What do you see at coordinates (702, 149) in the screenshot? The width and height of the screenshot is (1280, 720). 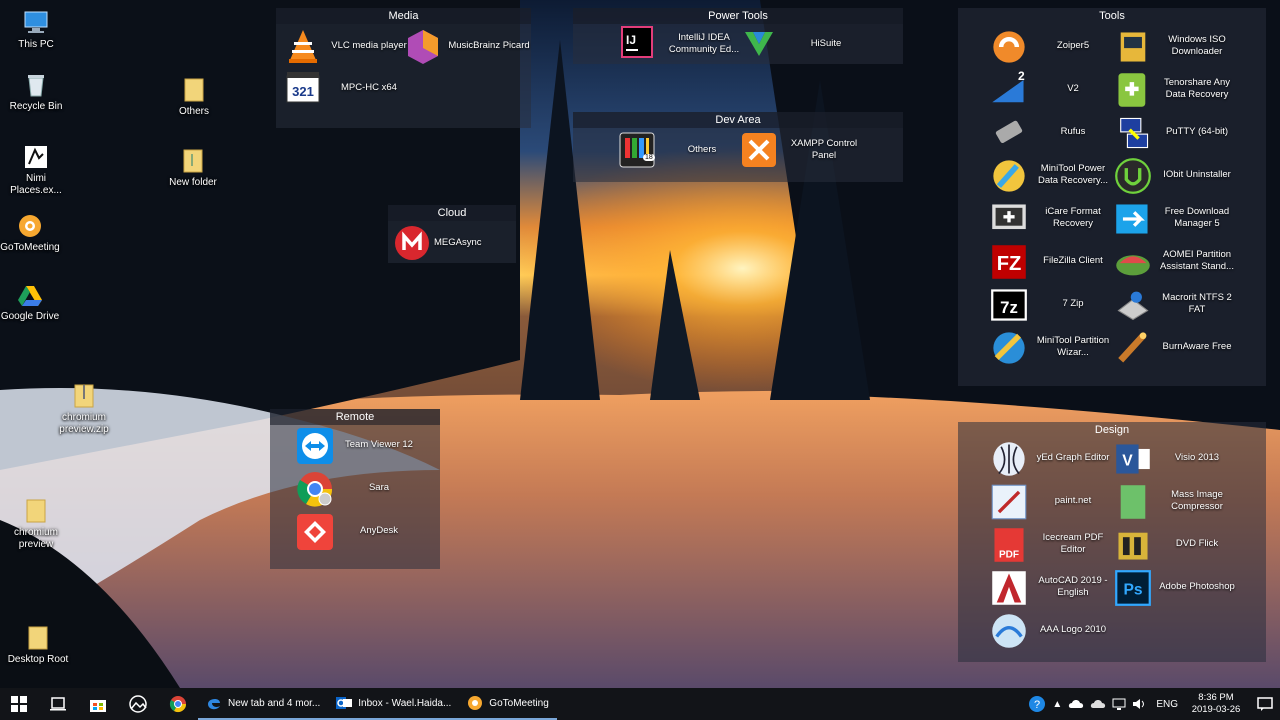 I see `fence-item-label: Others` at bounding box center [702, 149].